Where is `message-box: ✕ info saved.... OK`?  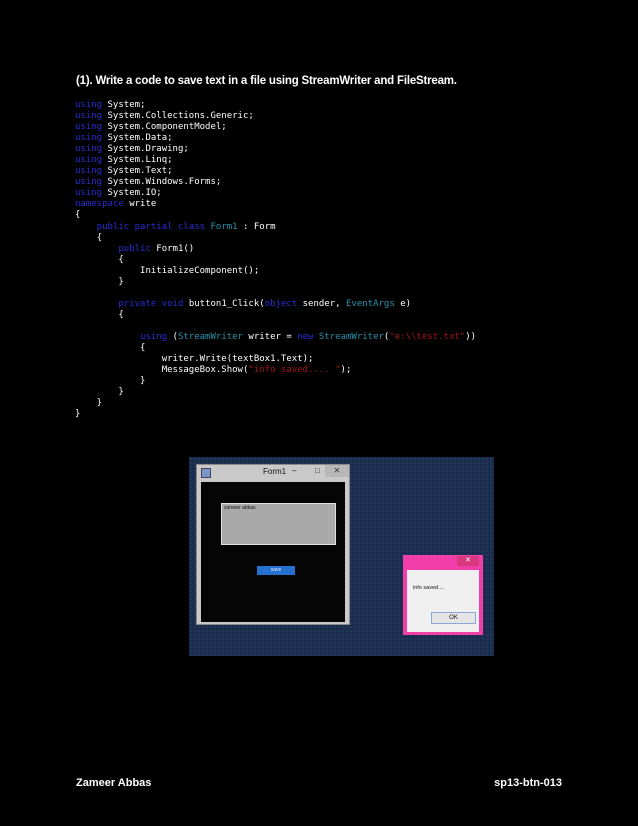
message-box: ✕ info saved.... OK is located at coordinates (443, 595).